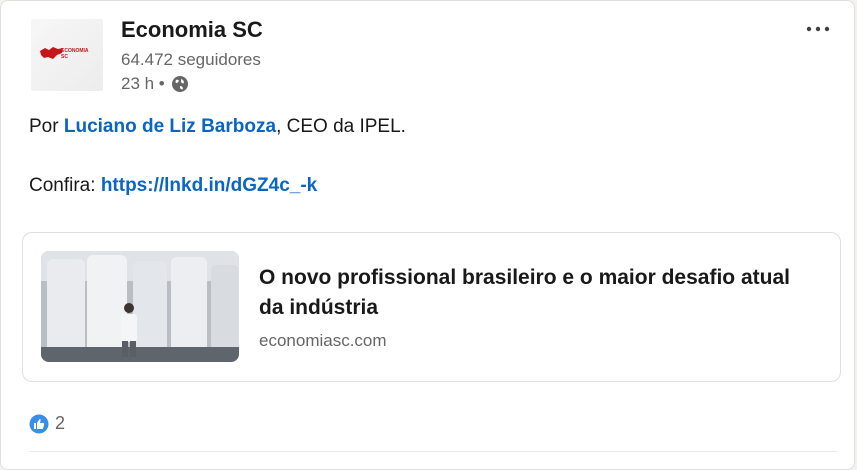 This screenshot has height=470, width=857. Describe the element at coordinates (60, 423) in the screenshot. I see `reaction-count: 2` at that location.